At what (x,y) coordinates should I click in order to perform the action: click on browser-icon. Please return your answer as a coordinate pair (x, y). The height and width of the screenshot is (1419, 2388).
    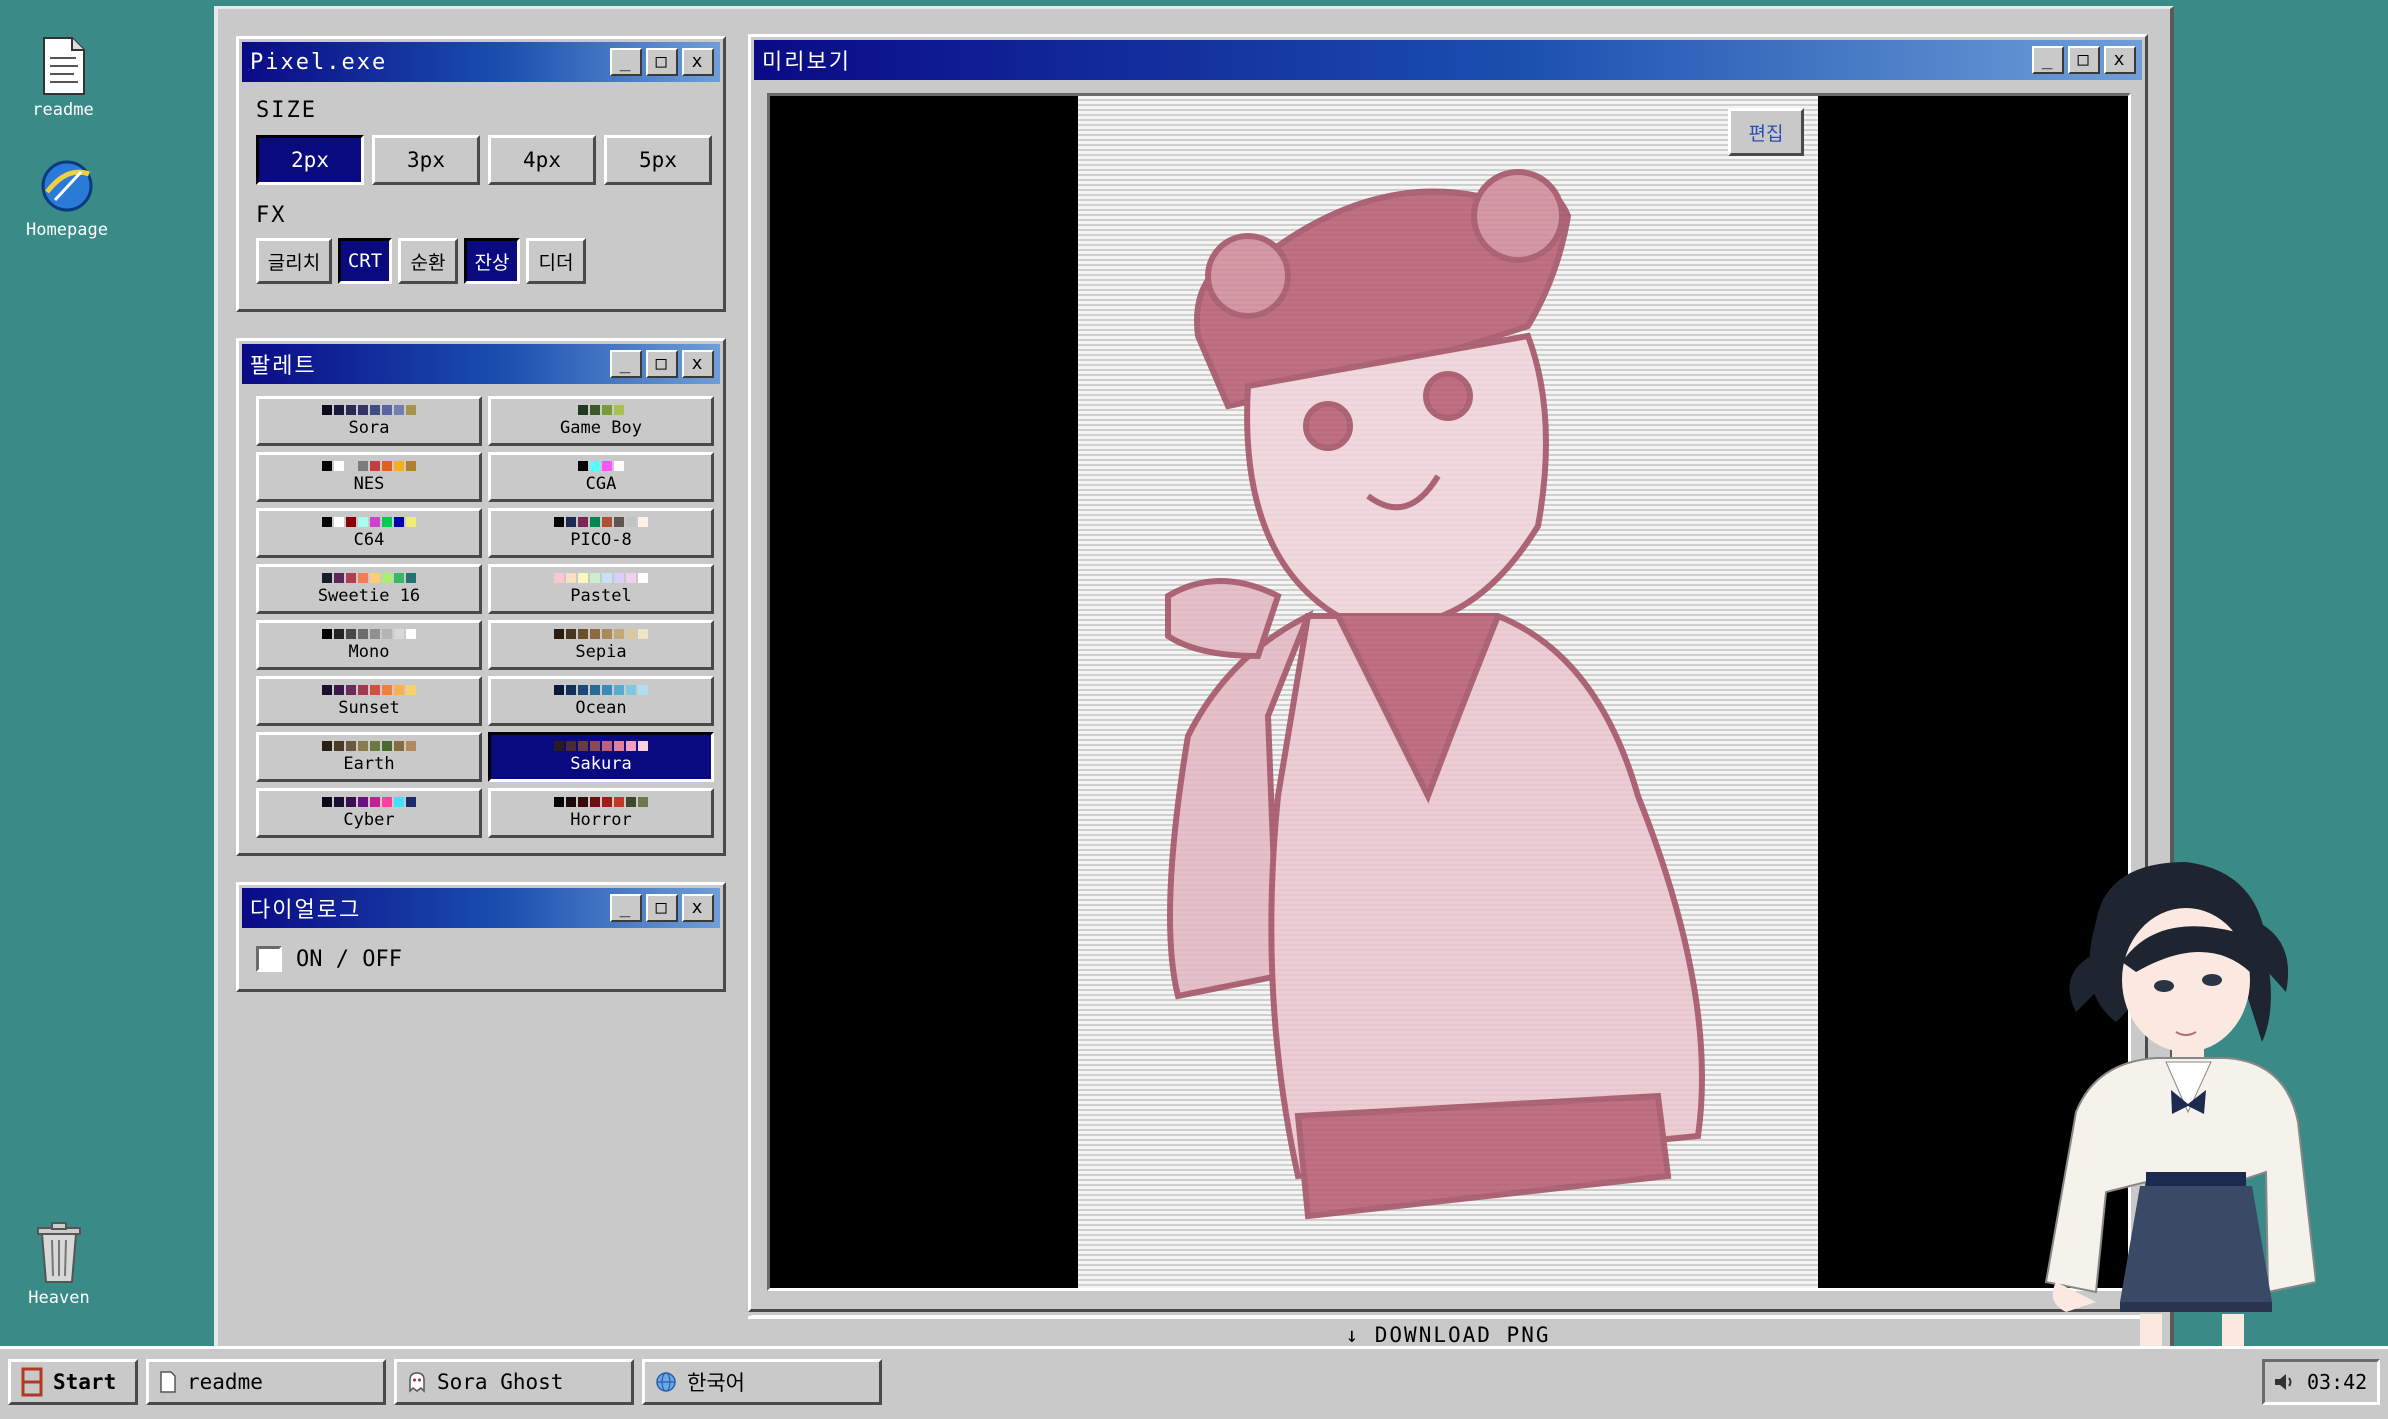
    Looking at the image, I should click on (67, 186).